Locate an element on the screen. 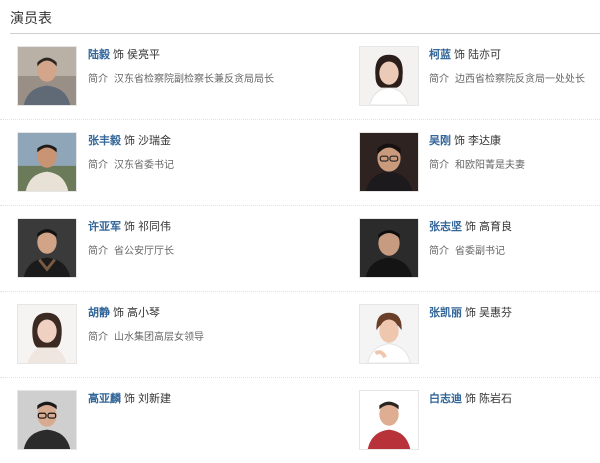 This screenshot has width=600, height=463. cast-name-line: 张志坚饰高育良 is located at coordinates (470, 227).